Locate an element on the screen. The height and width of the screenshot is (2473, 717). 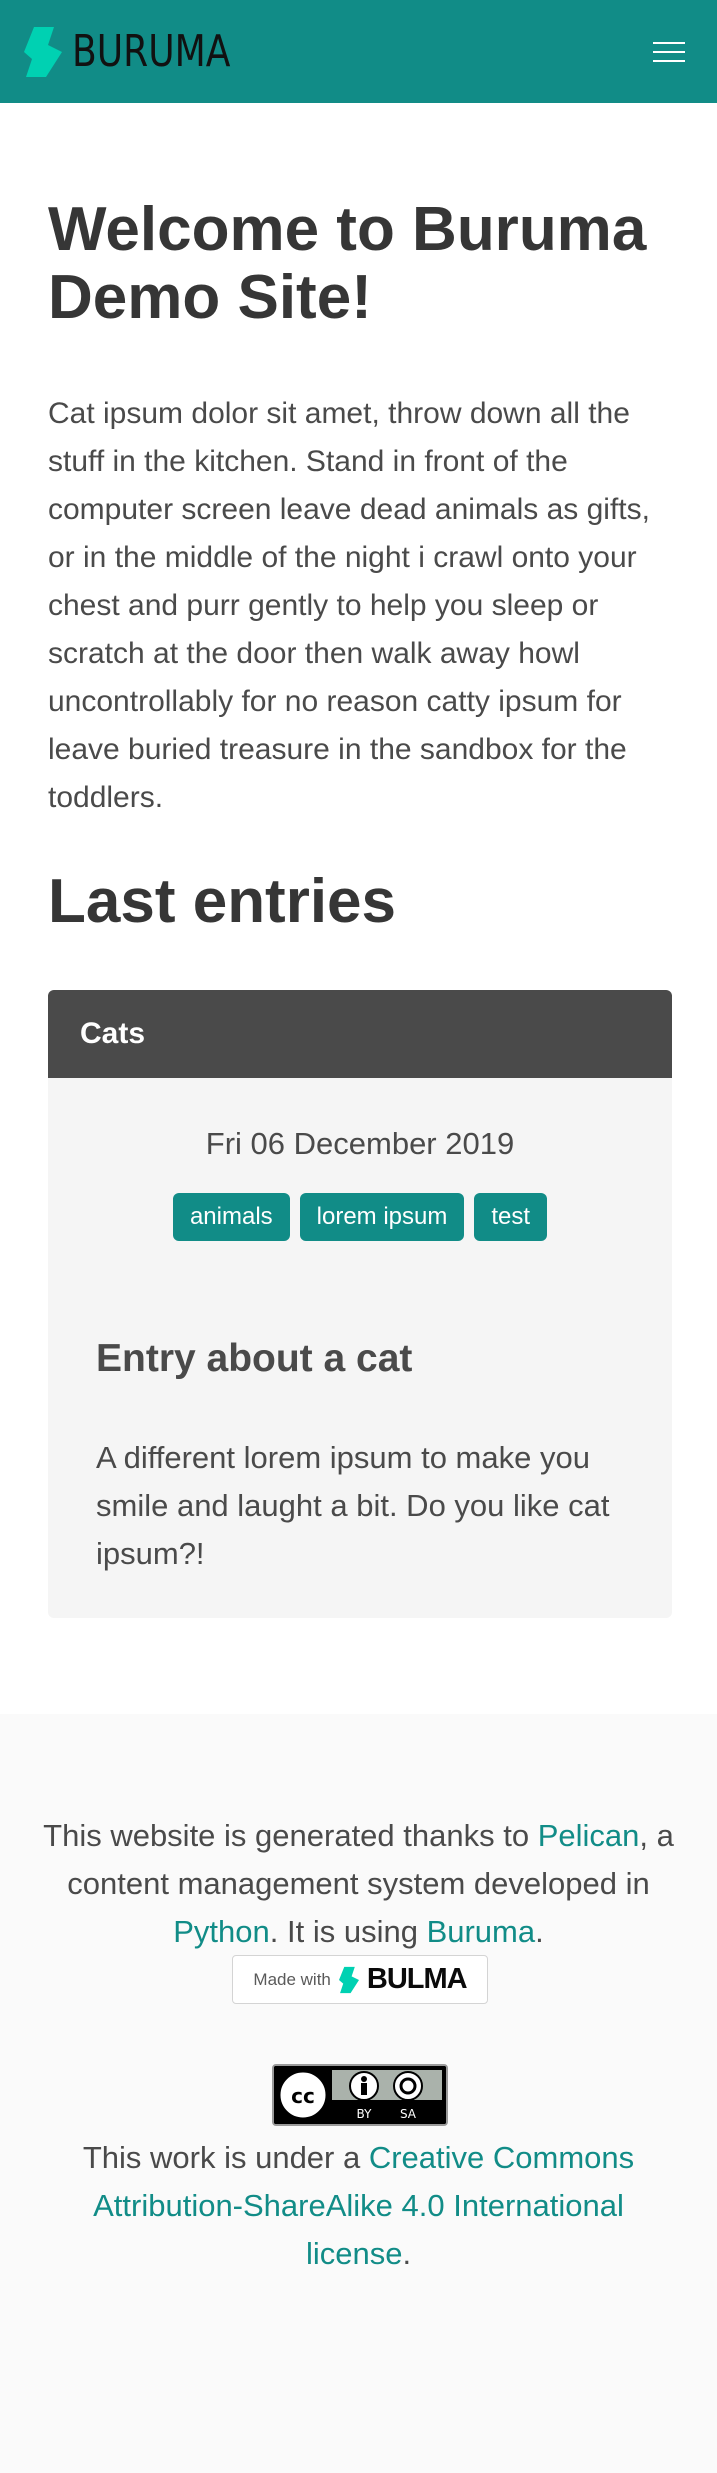
creative-commons-badge: cc BY SA is located at coordinates (360, 2095).